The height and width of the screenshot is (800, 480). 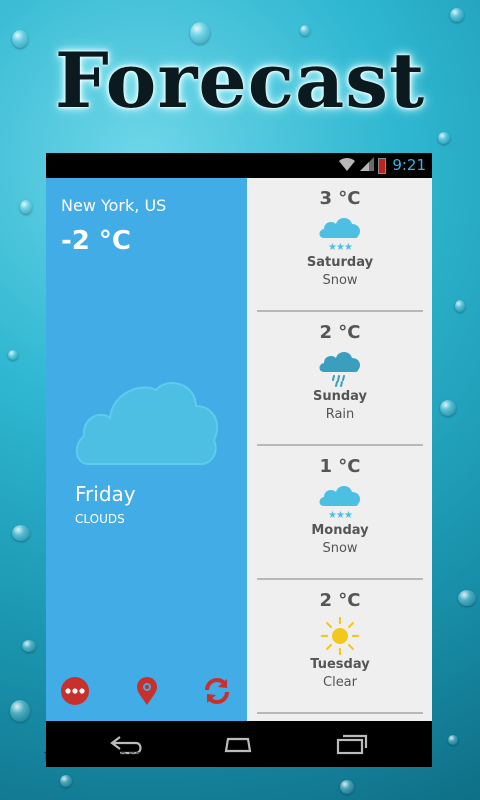 What do you see at coordinates (239, 165) in the screenshot?
I see `status-bar: 9:21` at bounding box center [239, 165].